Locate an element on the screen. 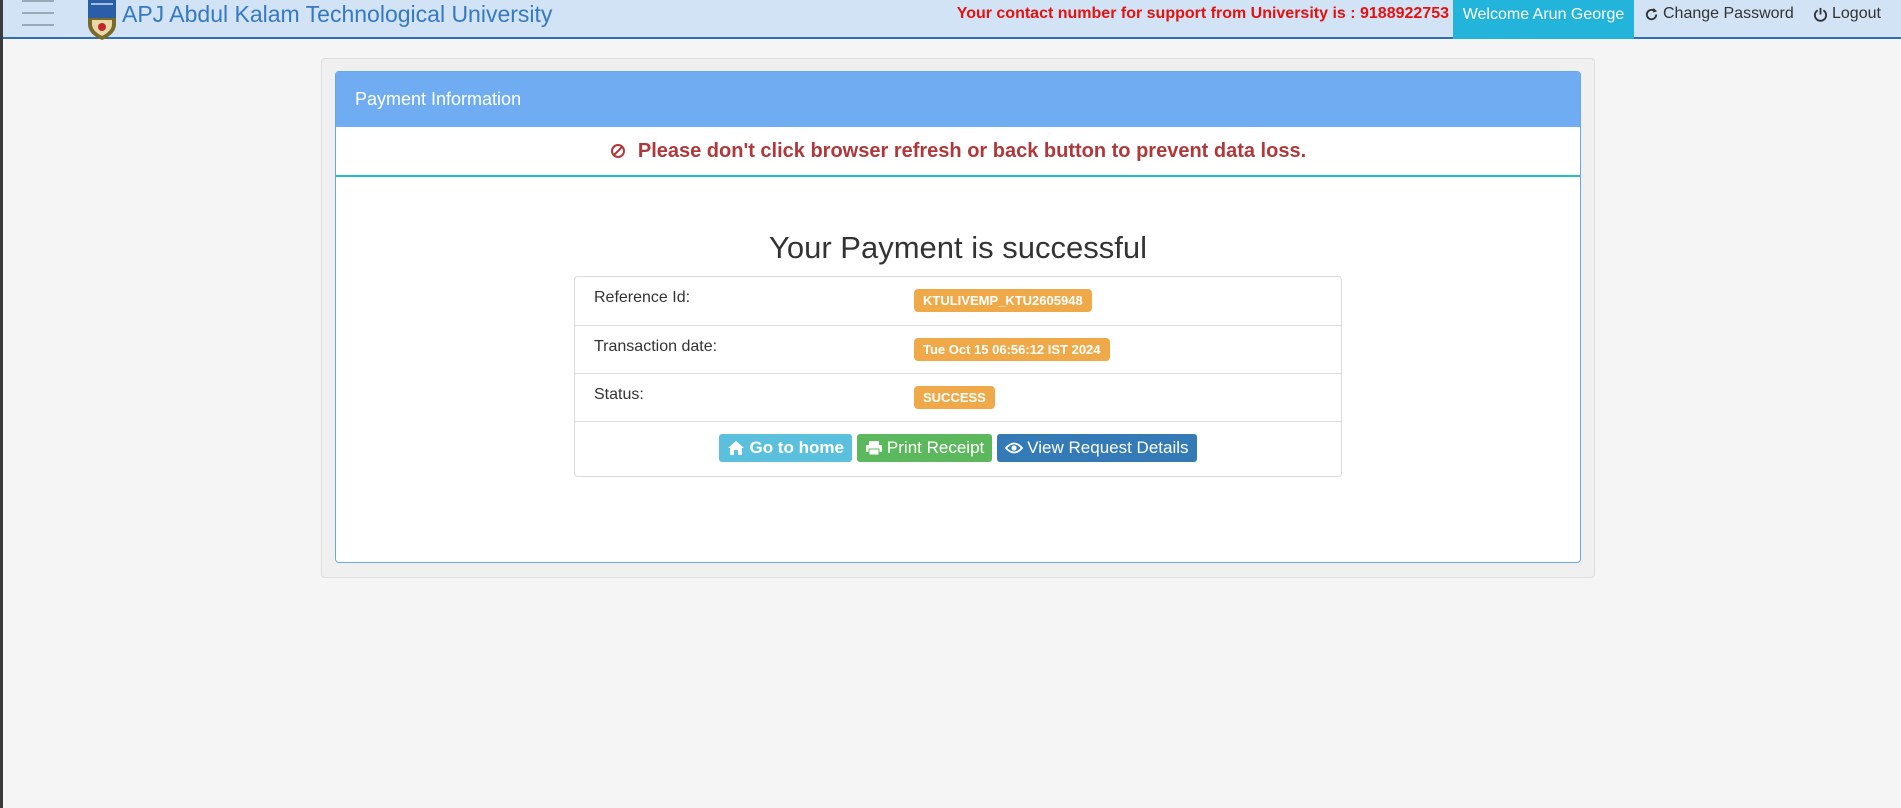  ban-icon is located at coordinates (617, 151).